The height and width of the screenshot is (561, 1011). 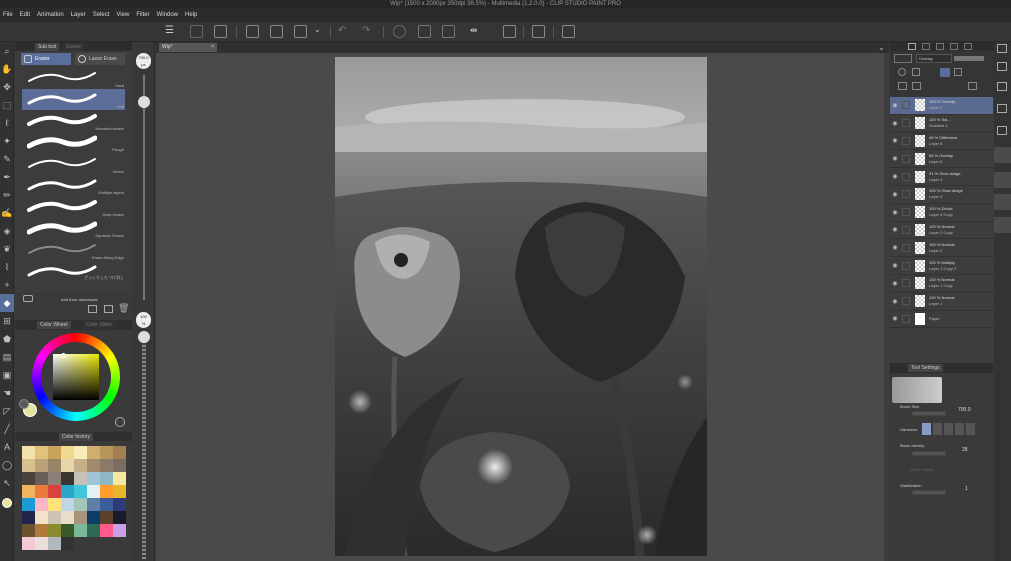 What do you see at coordinates (945, 72) in the screenshot?
I see `lock-icon` at bounding box center [945, 72].